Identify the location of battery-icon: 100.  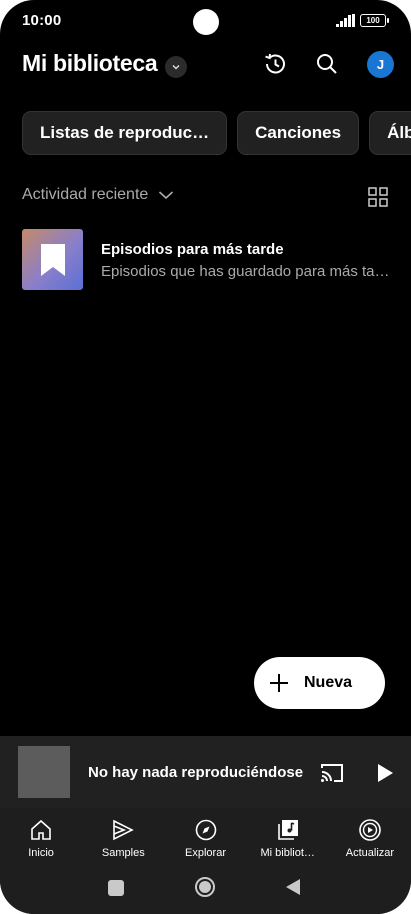
(373, 20).